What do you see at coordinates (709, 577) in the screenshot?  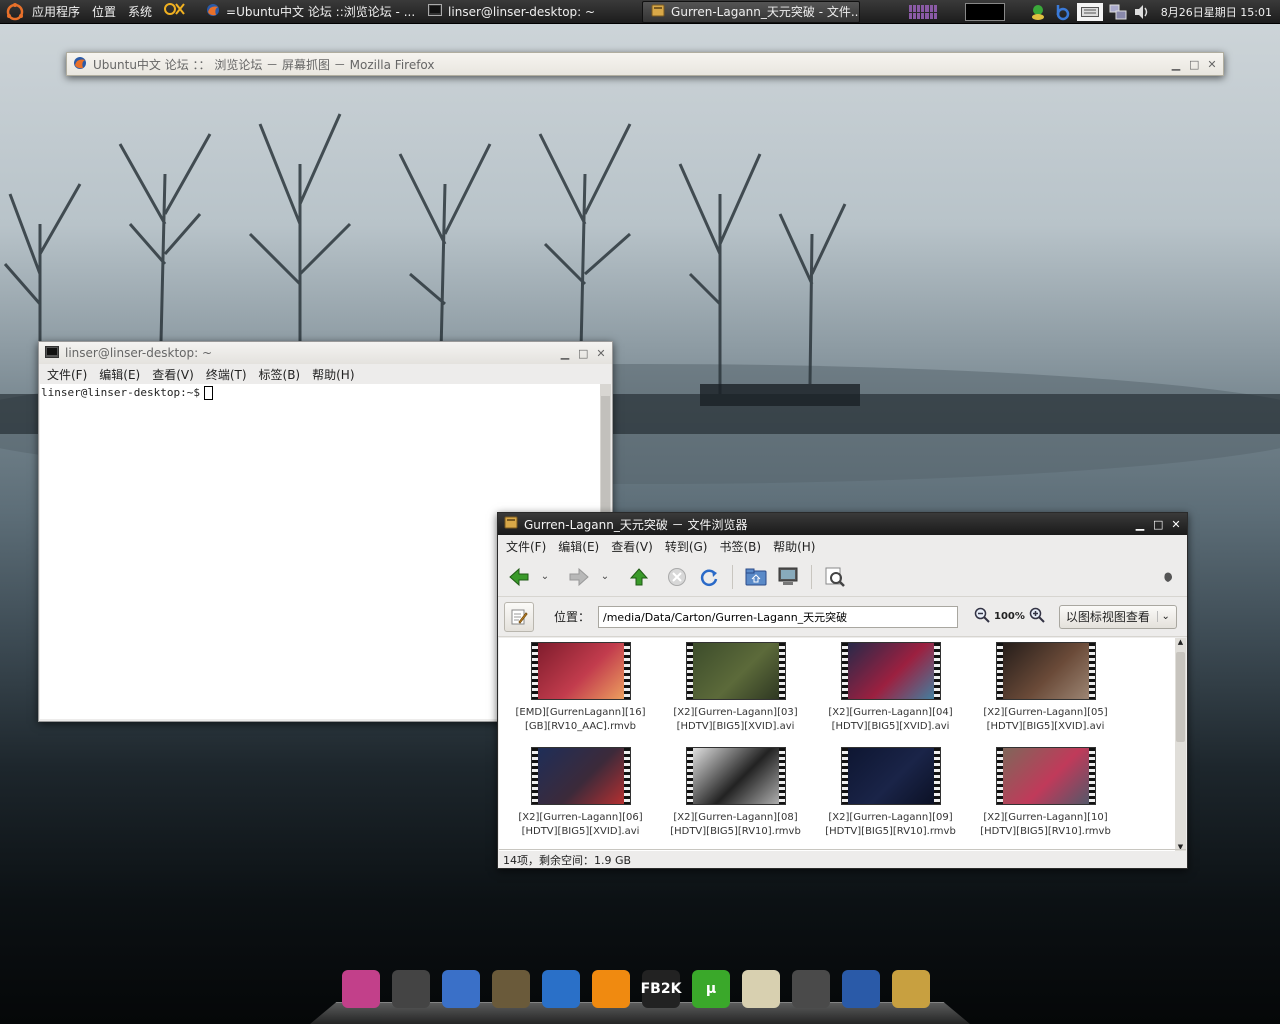 I see `reload-button` at bounding box center [709, 577].